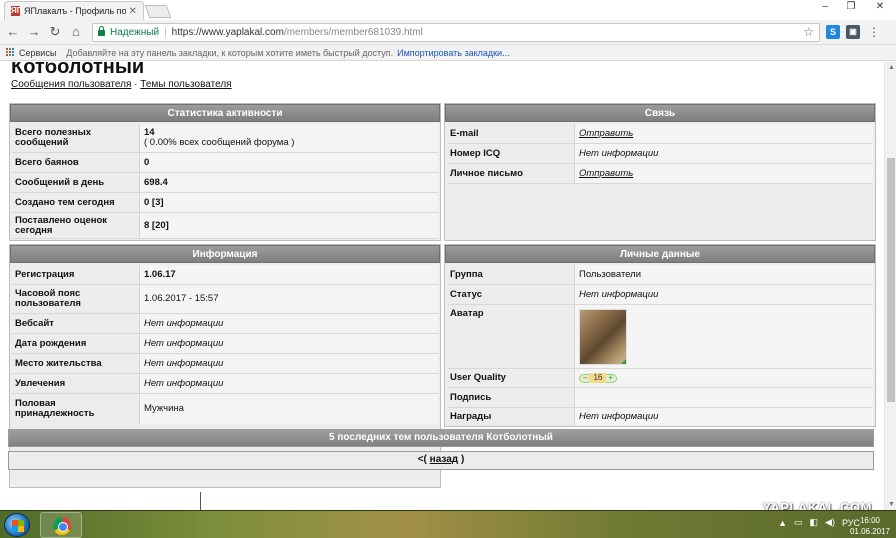 The image size is (896, 538). I want to click on row-label: Увлечения, so click(76, 383).